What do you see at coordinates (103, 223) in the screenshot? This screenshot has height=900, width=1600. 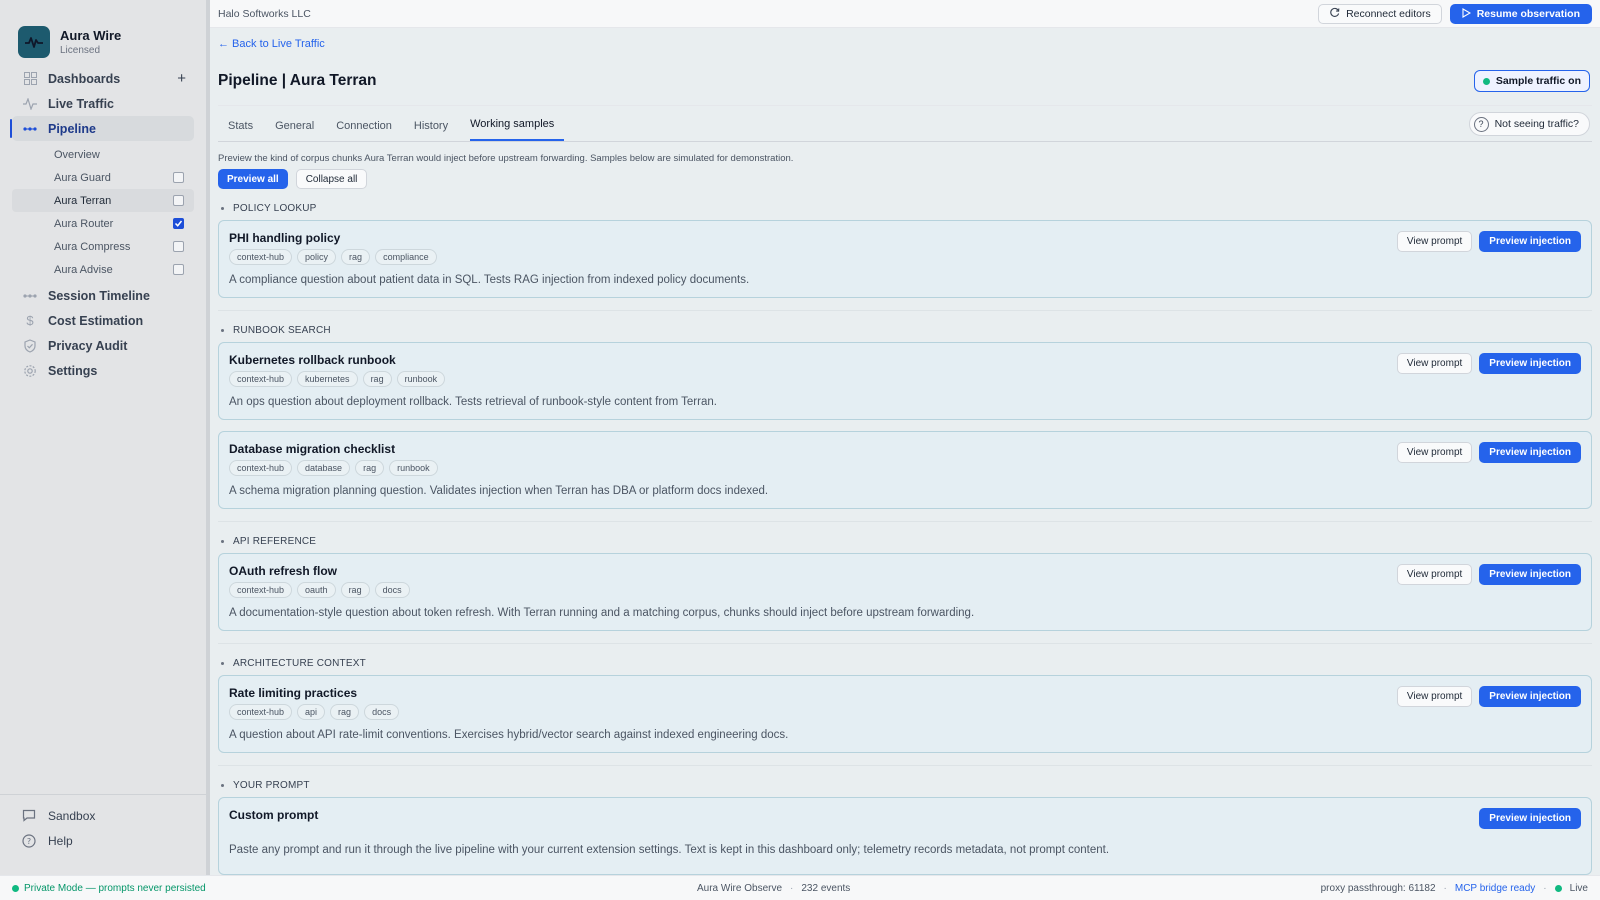 I see `subnav-item-aura-router: Aura Router` at bounding box center [103, 223].